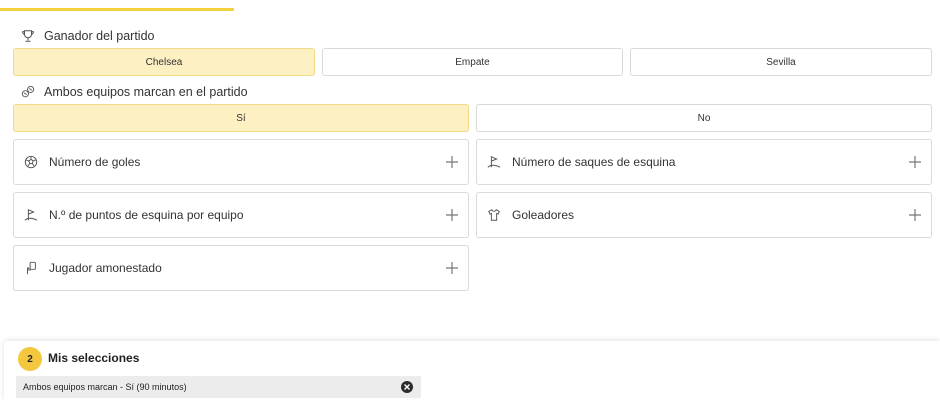  What do you see at coordinates (704, 162) in the screenshot?
I see `accordion-saques-de-esquina: Número de saques de esquina` at bounding box center [704, 162].